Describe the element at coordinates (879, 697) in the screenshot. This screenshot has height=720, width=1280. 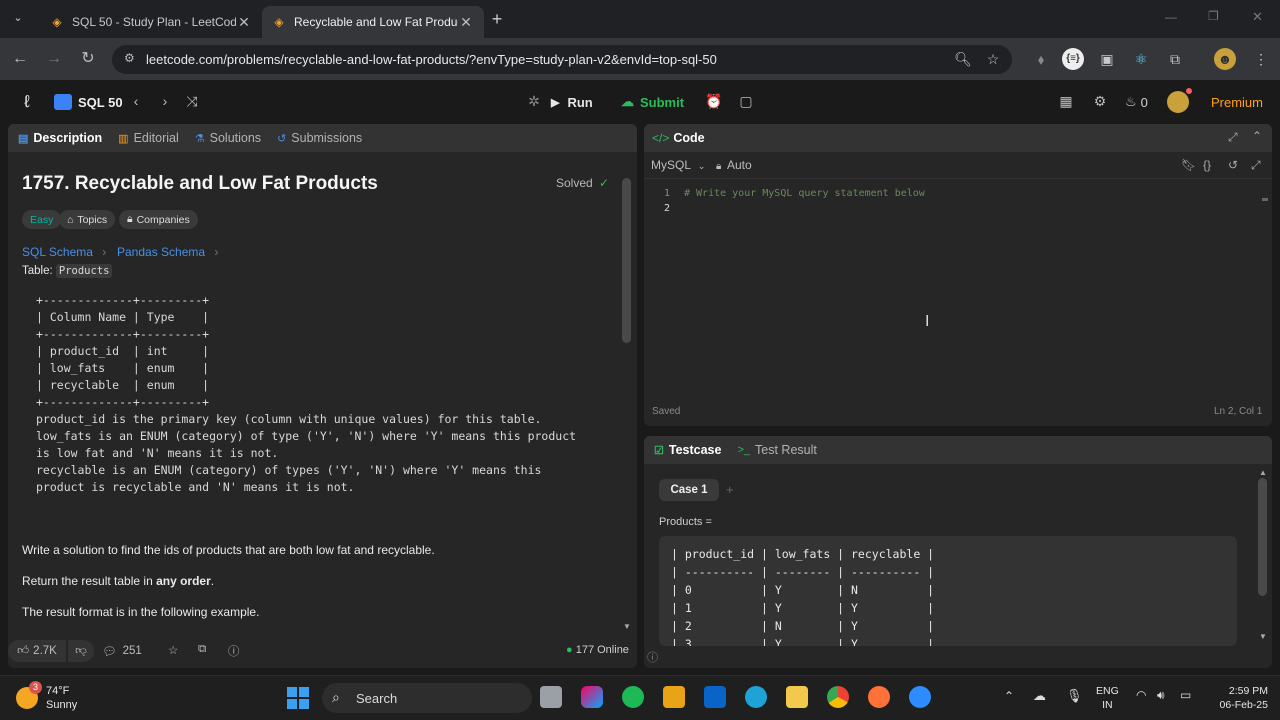
I see `firefox-icon` at that location.